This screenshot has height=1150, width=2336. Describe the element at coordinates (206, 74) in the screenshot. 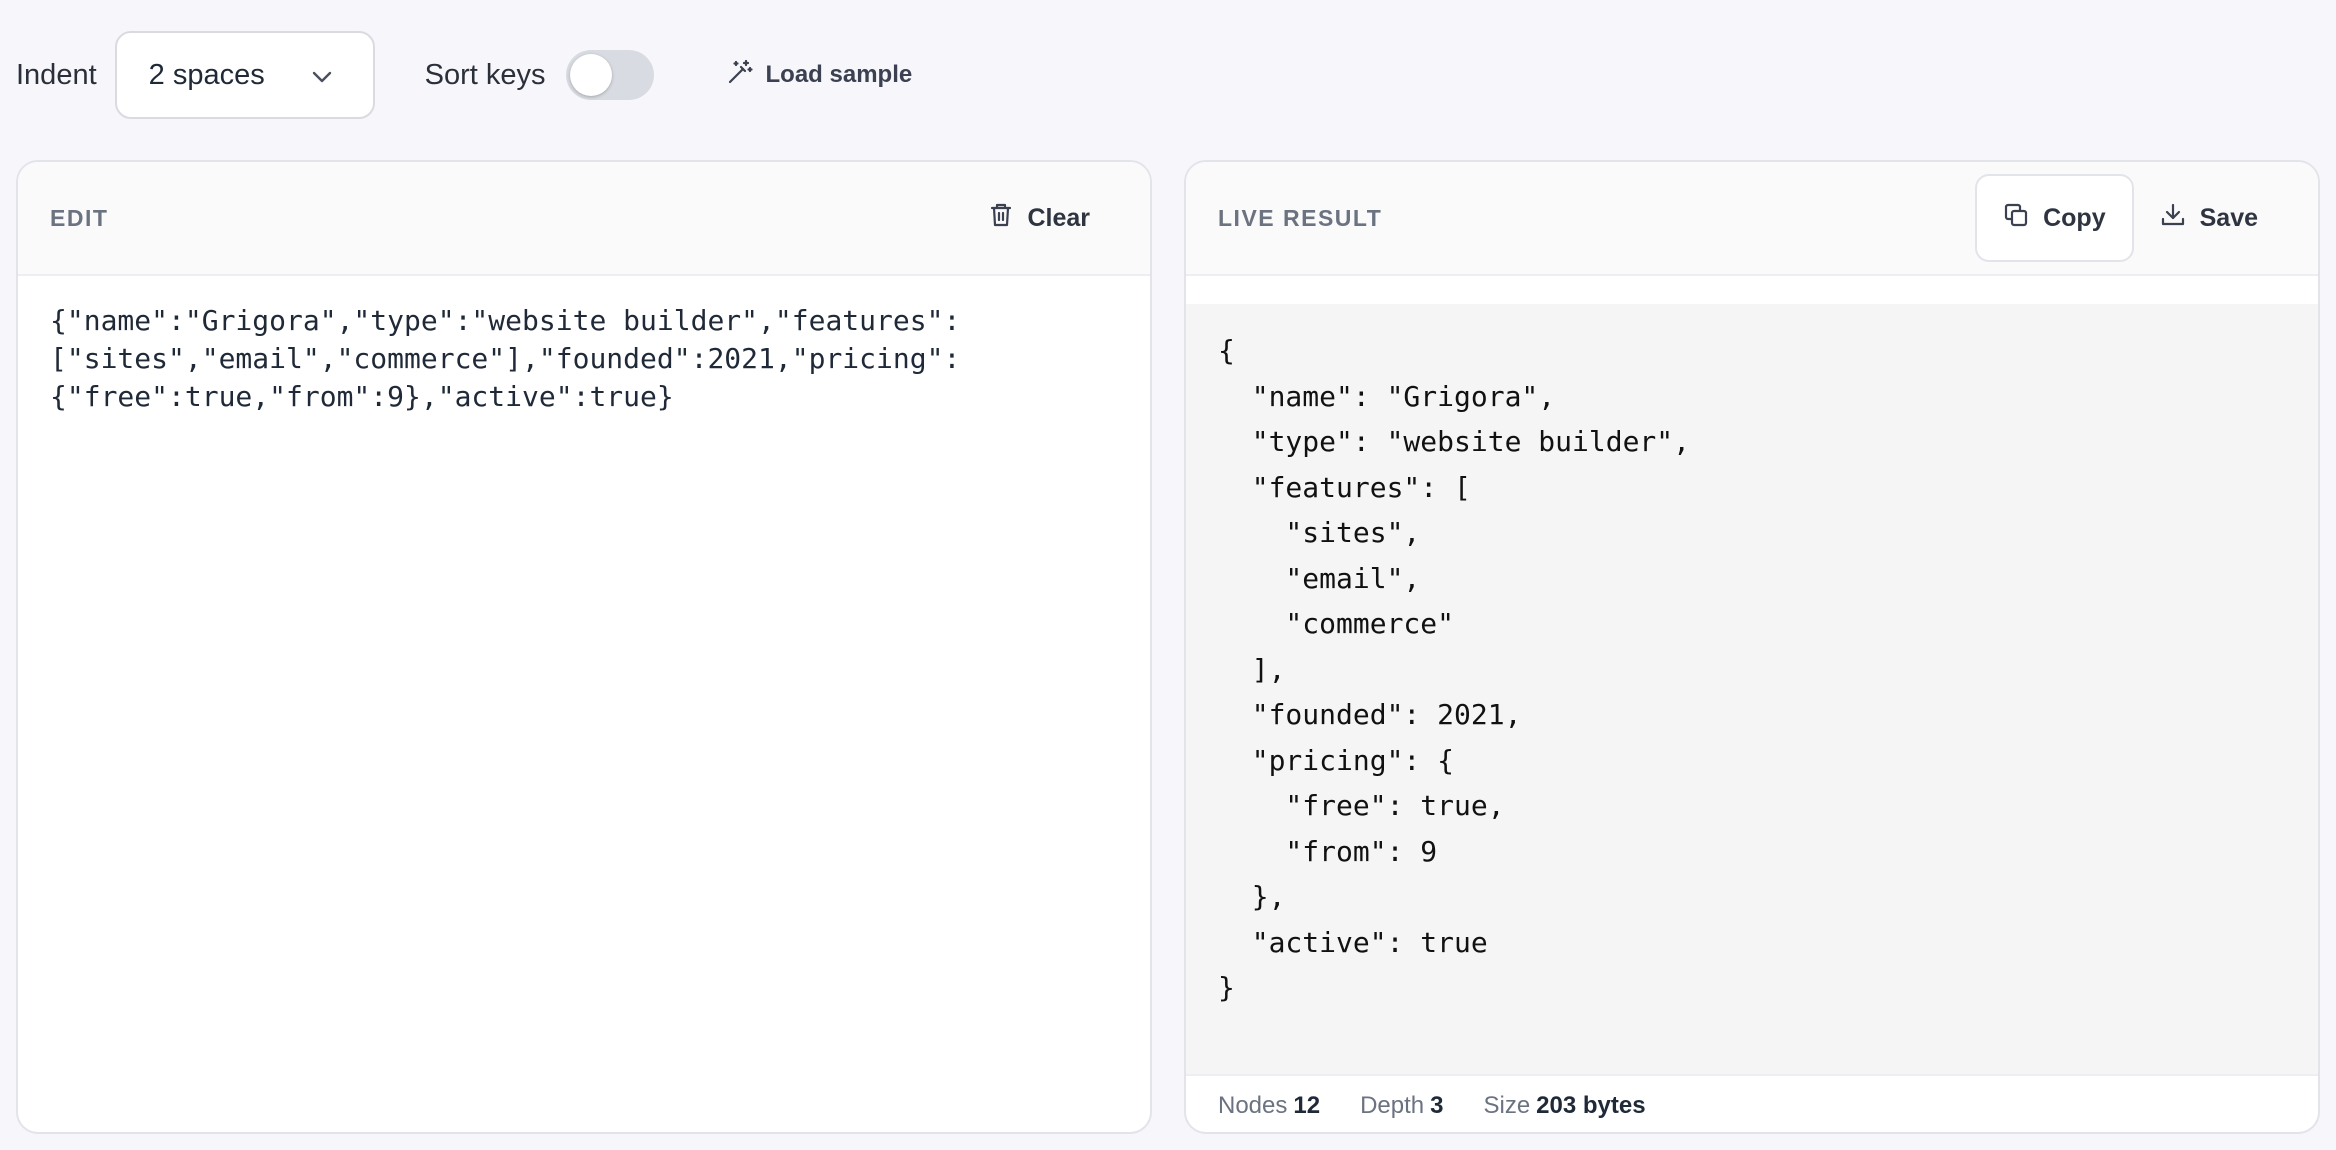

I see `indent-select-value: 2 spaces` at that location.